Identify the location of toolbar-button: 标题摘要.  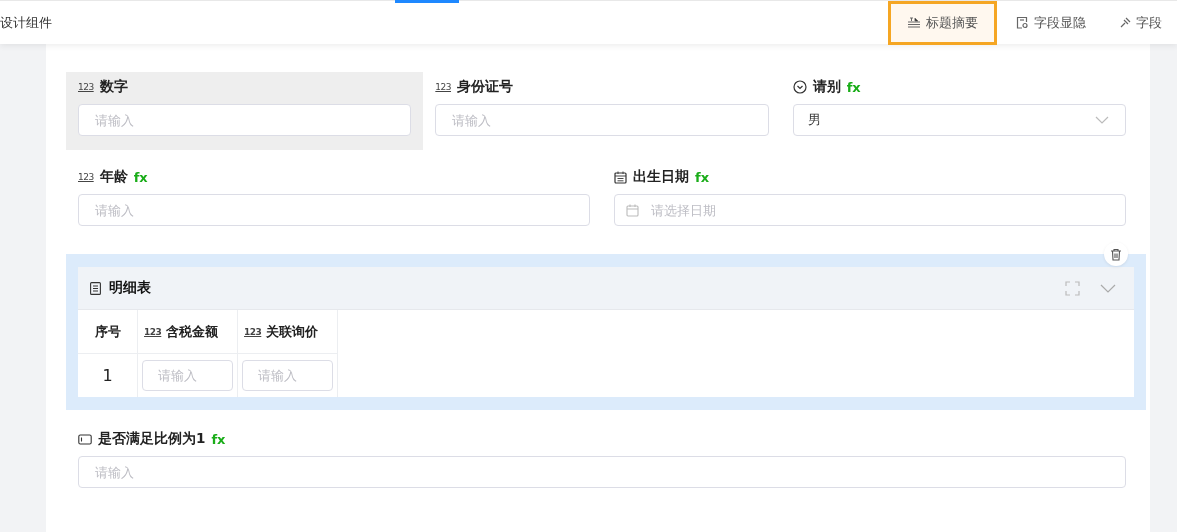
(942, 22).